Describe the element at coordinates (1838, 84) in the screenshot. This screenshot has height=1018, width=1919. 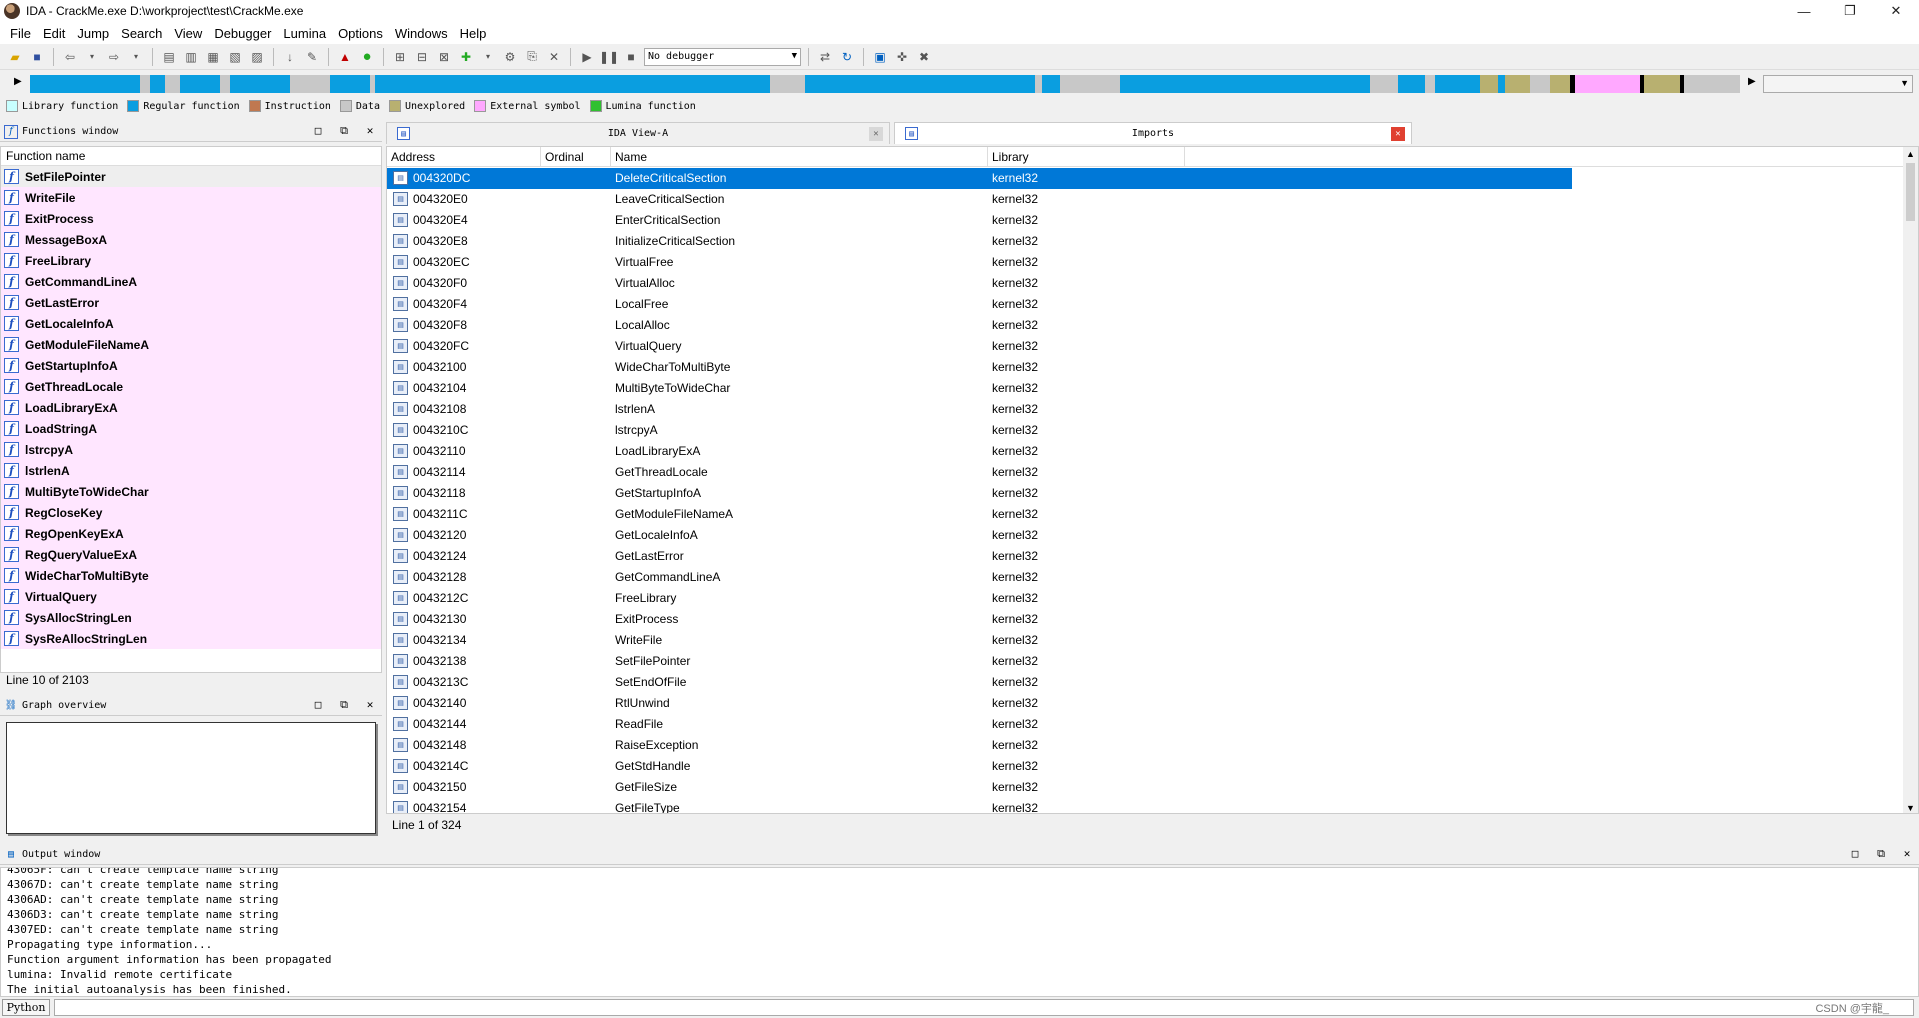
I see `nav-combo: ▼` at that location.